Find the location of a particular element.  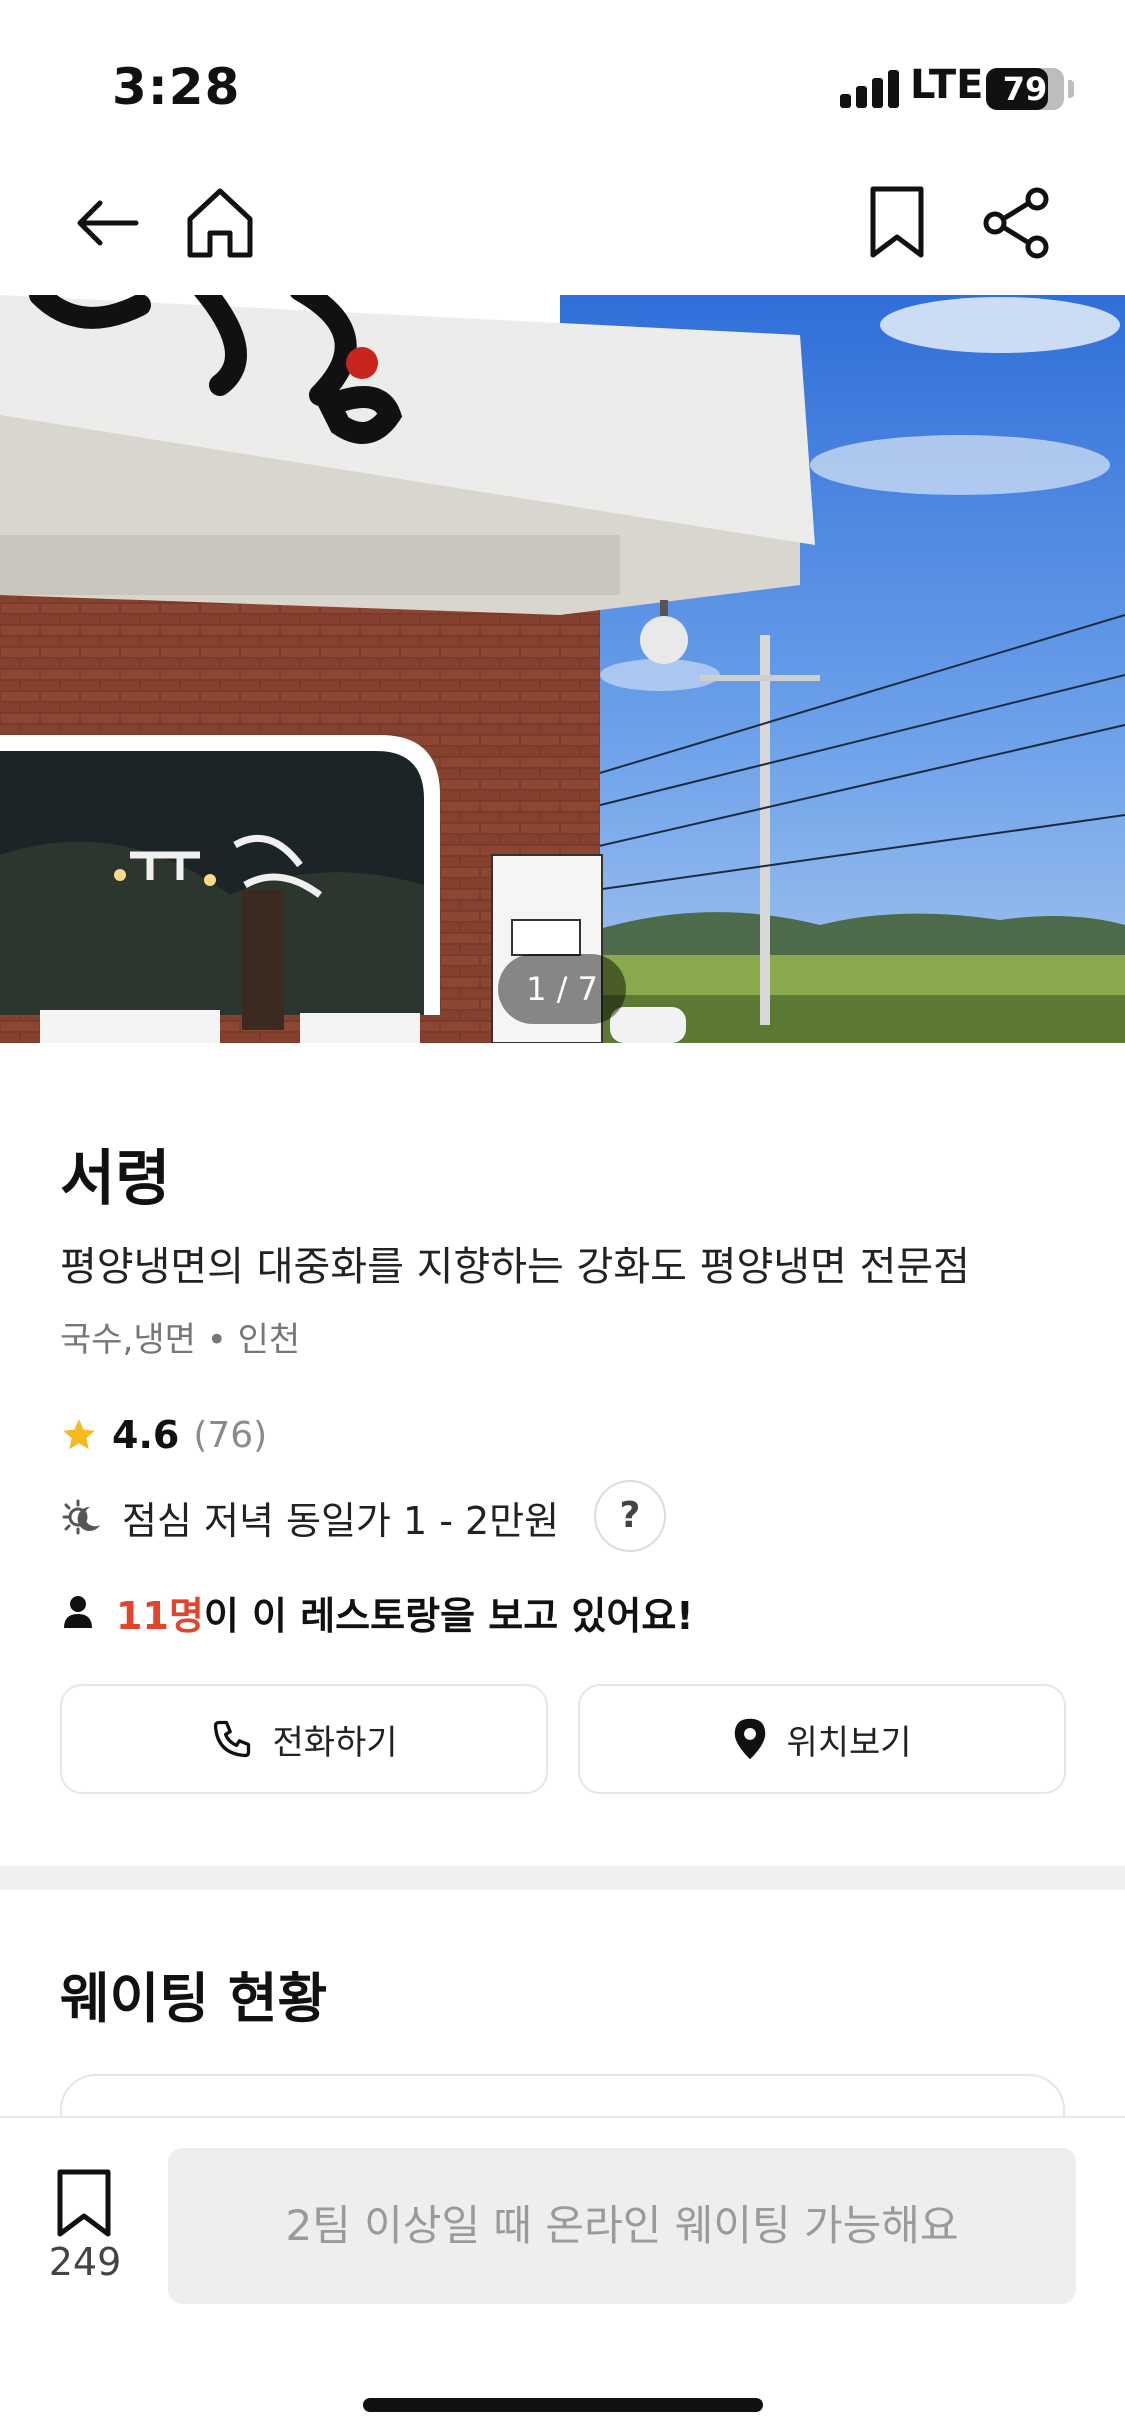

day-night-icon is located at coordinates (81, 1517).